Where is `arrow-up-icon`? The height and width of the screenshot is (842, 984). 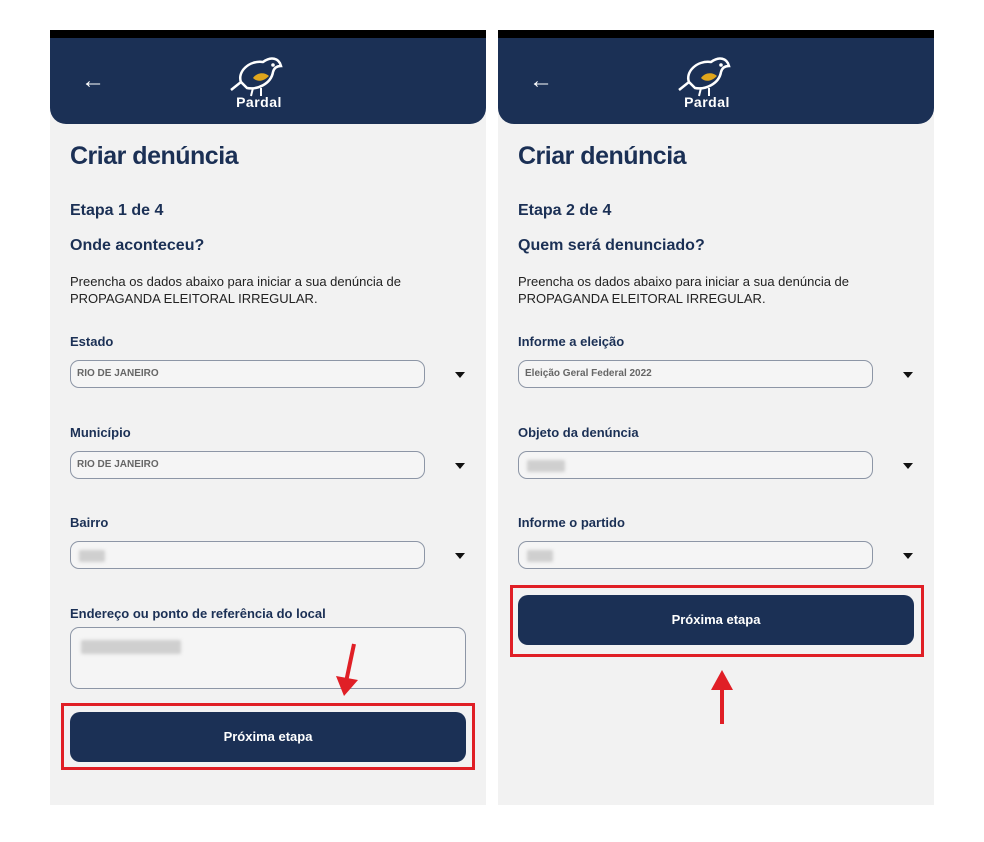
arrow-up-icon is located at coordinates (722, 697).